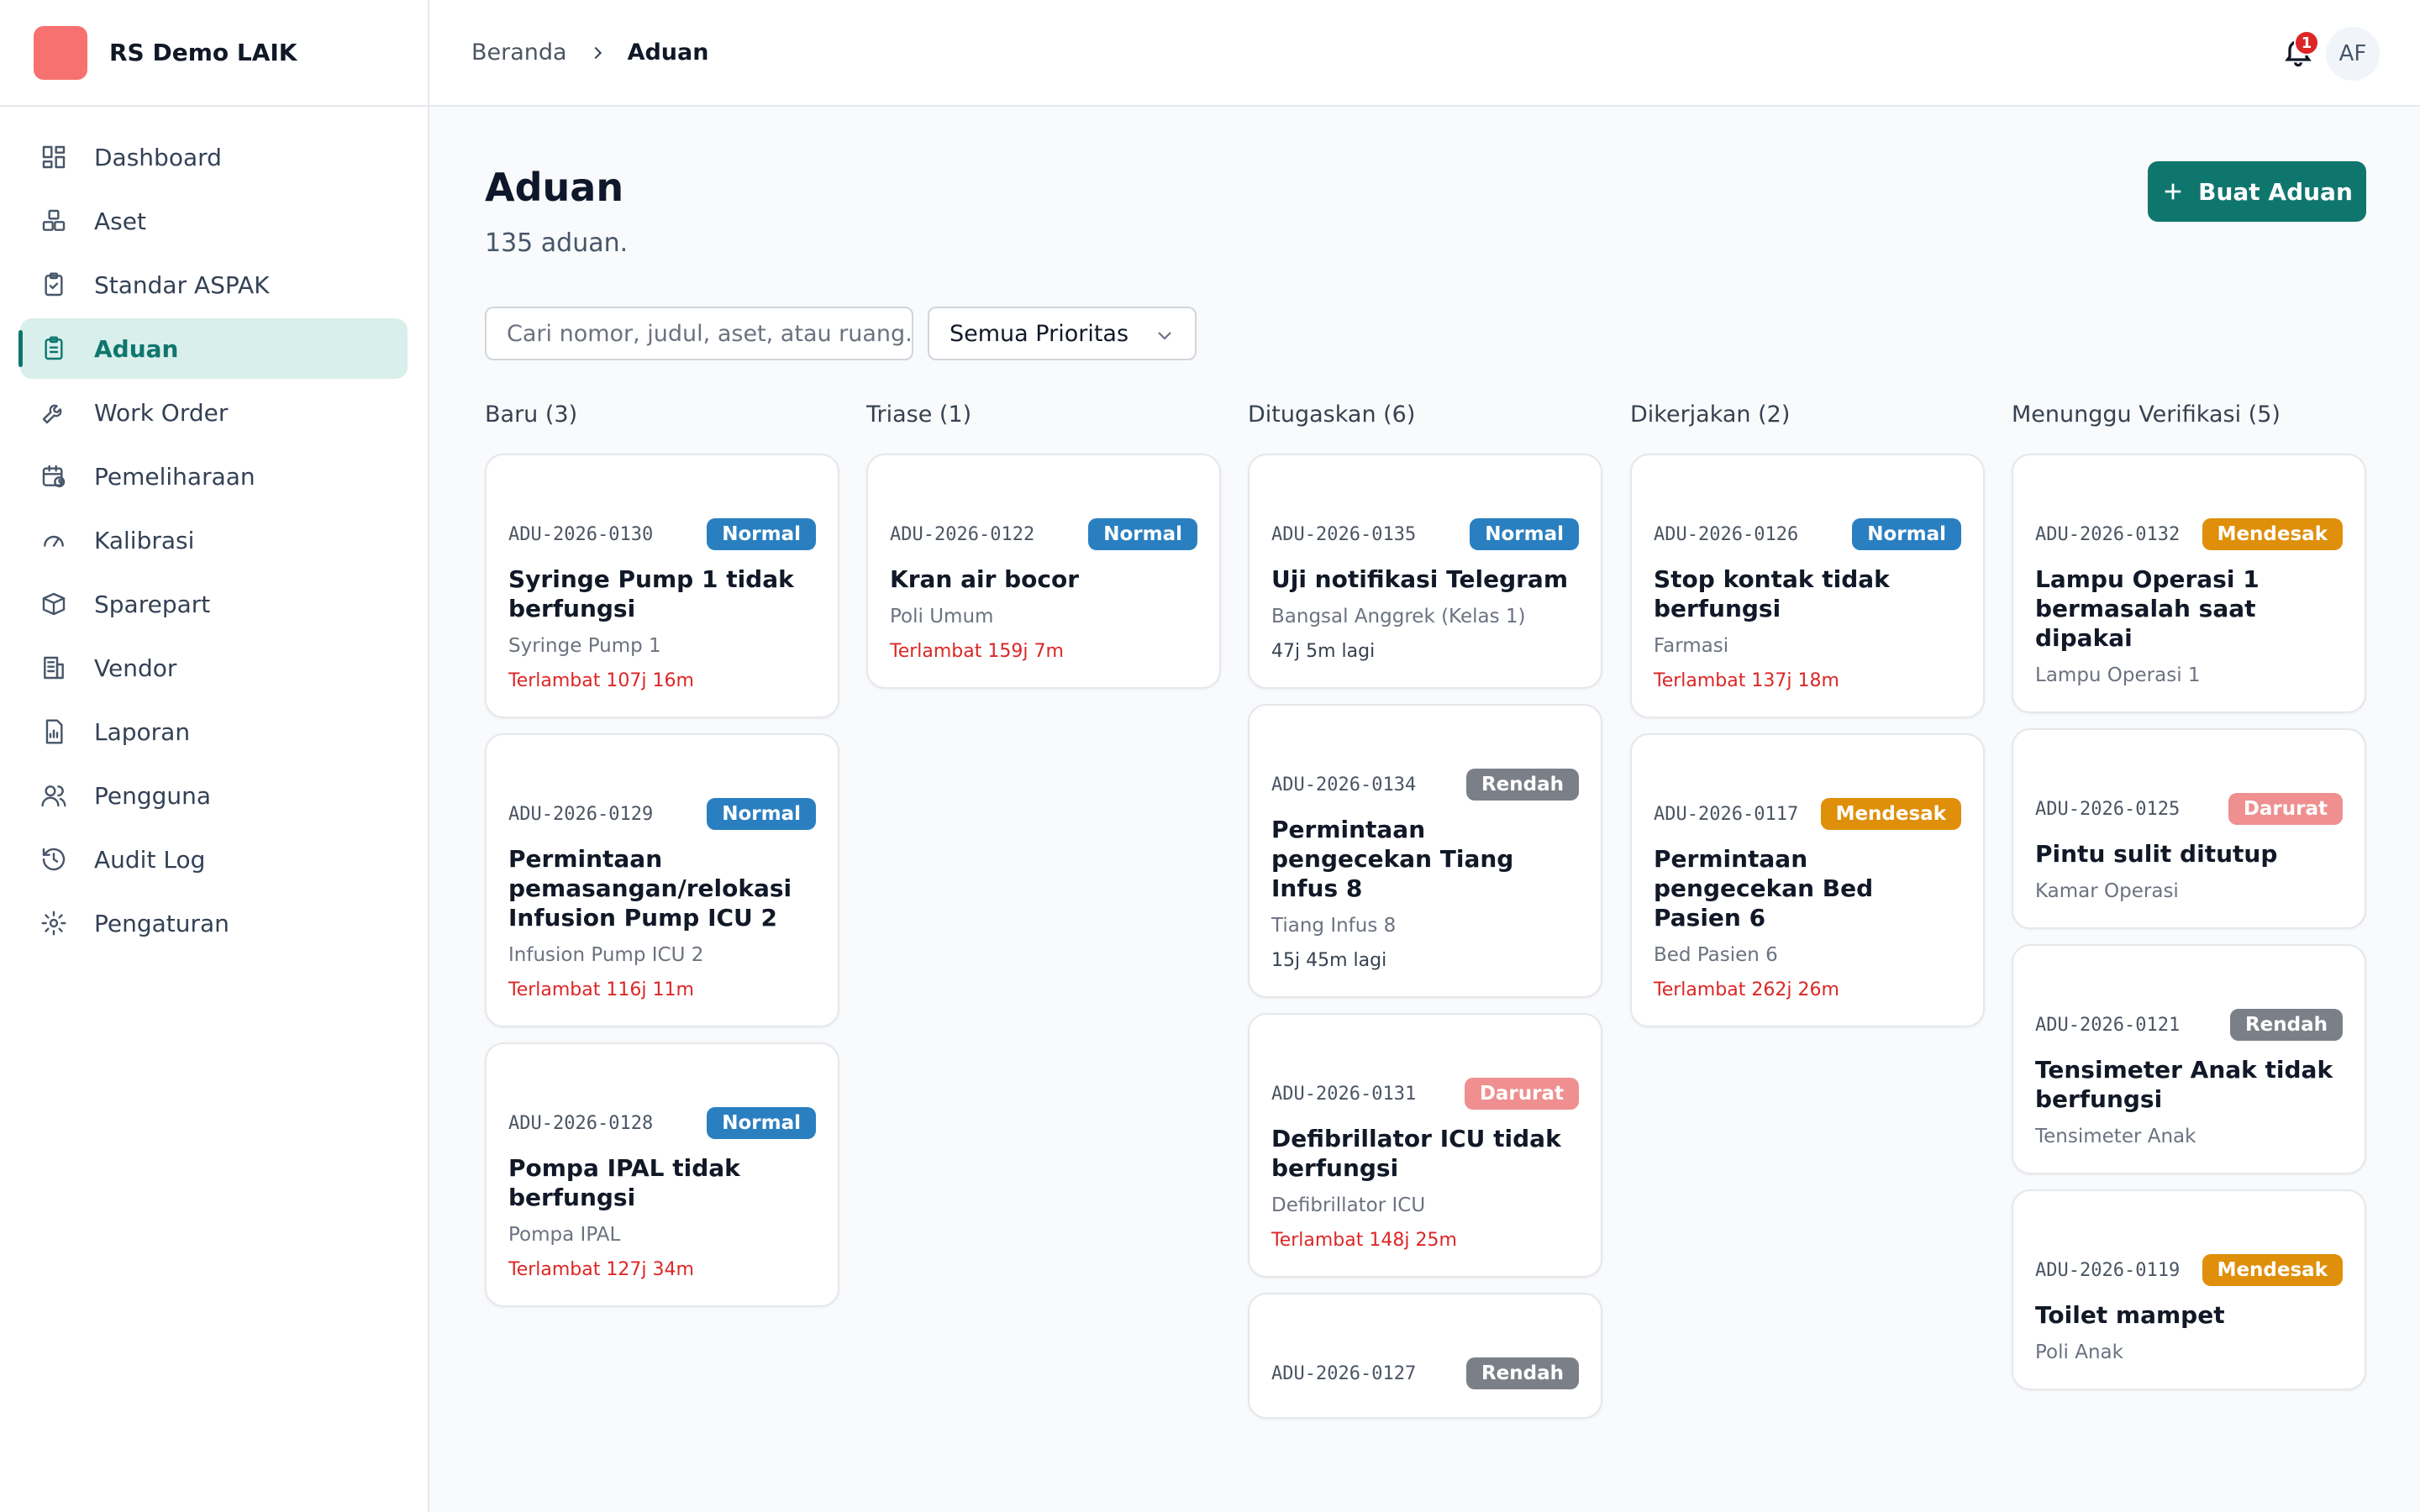  What do you see at coordinates (54, 604) in the screenshot?
I see `package-icon` at bounding box center [54, 604].